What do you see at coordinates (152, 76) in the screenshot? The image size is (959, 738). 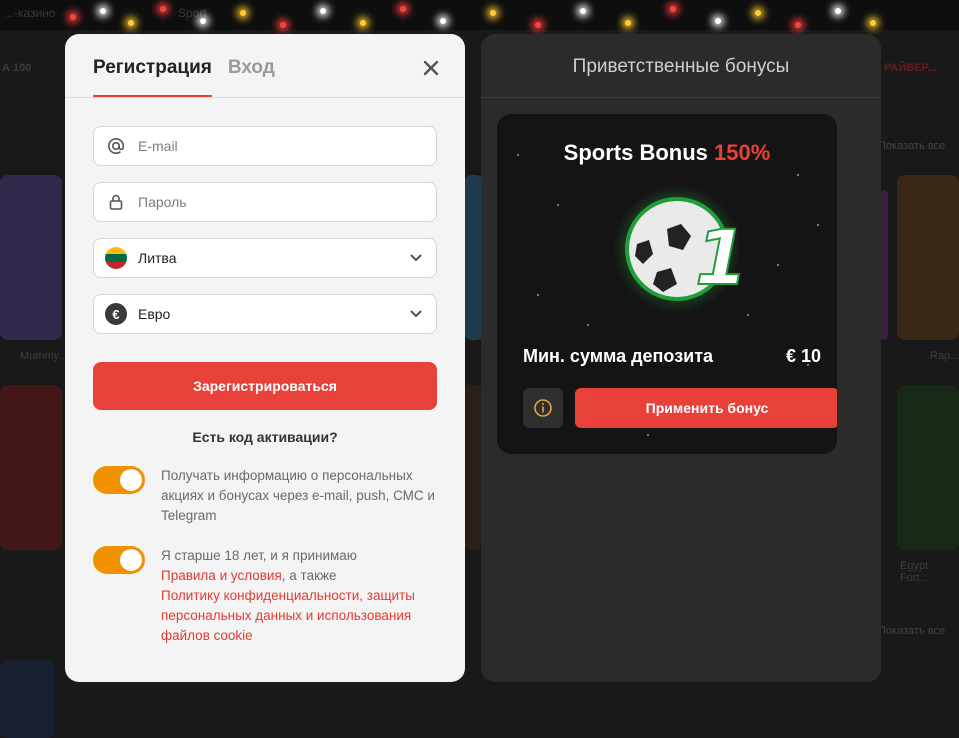 I see `tab-register: Регистрация` at bounding box center [152, 76].